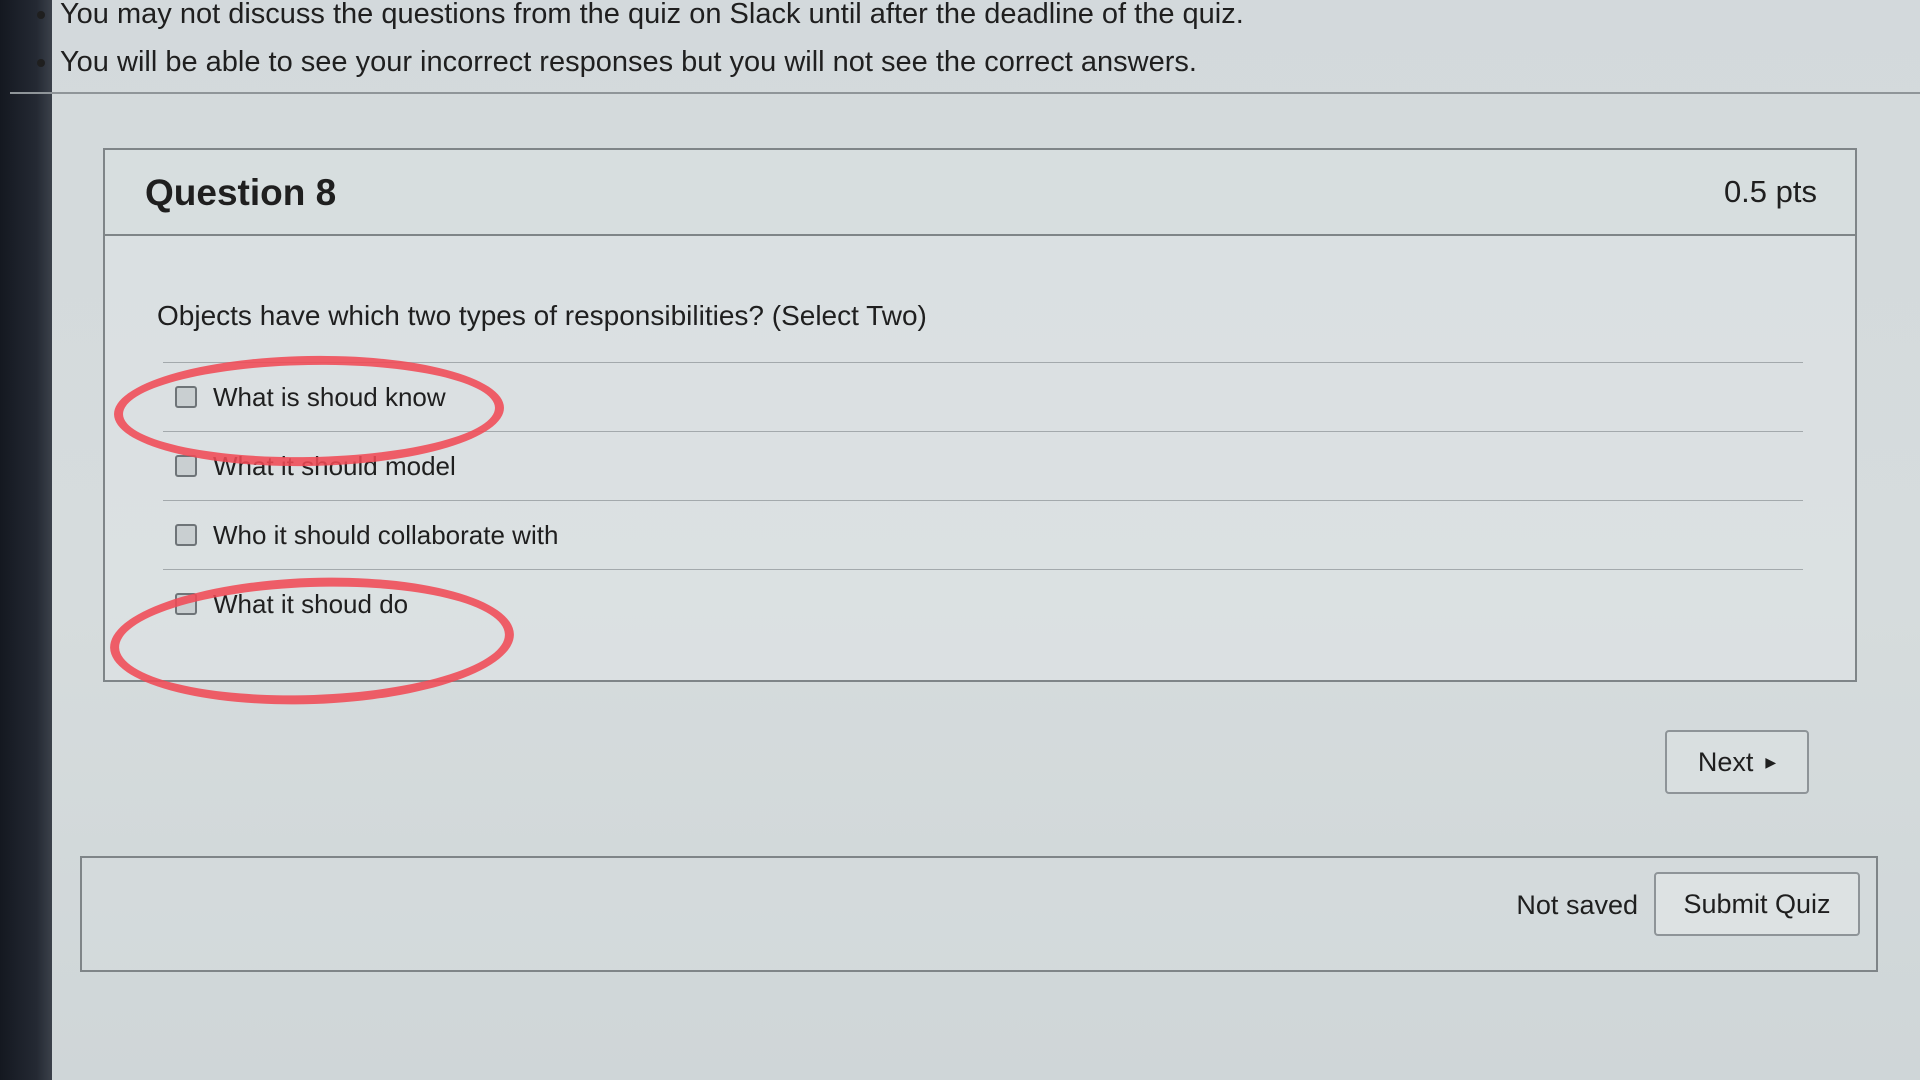 Image resolution: width=1920 pixels, height=1080 pixels. Describe the element at coordinates (386, 534) in the screenshot. I see `answer-label: Who it should collaborate with` at that location.